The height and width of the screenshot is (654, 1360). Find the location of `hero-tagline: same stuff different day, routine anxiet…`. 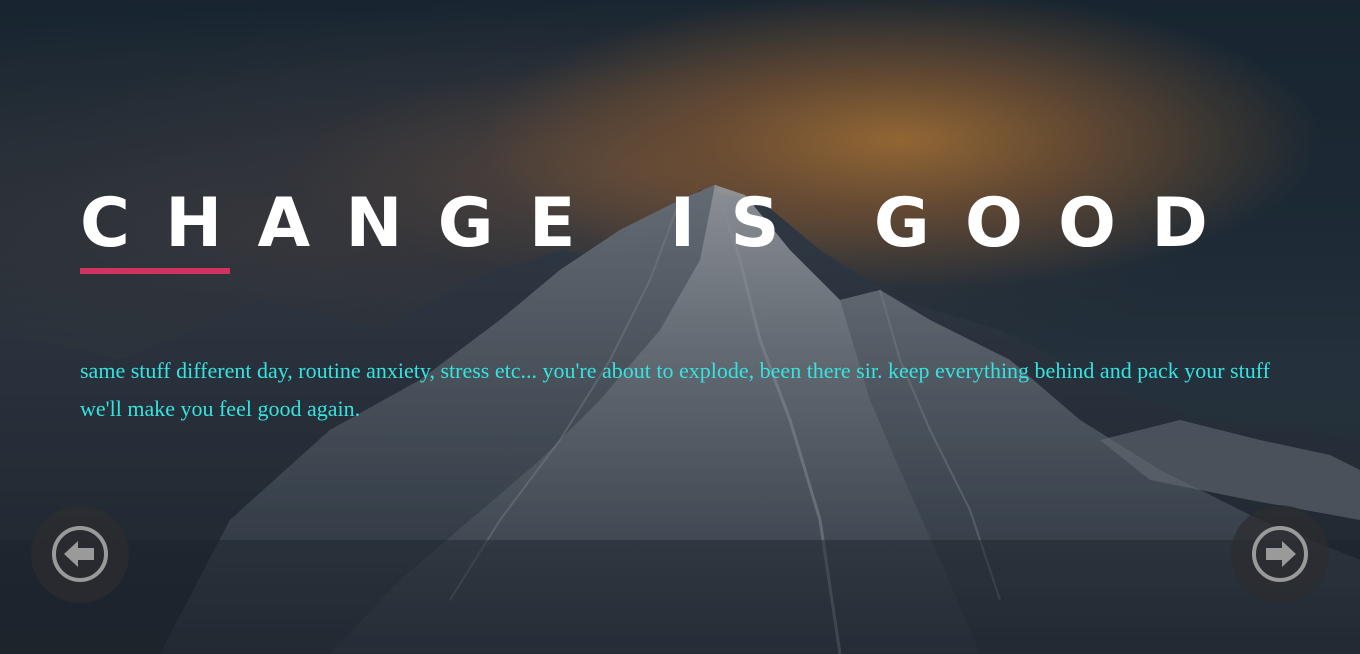

hero-tagline: same stuff different day, routine anxiet… is located at coordinates (675, 389).